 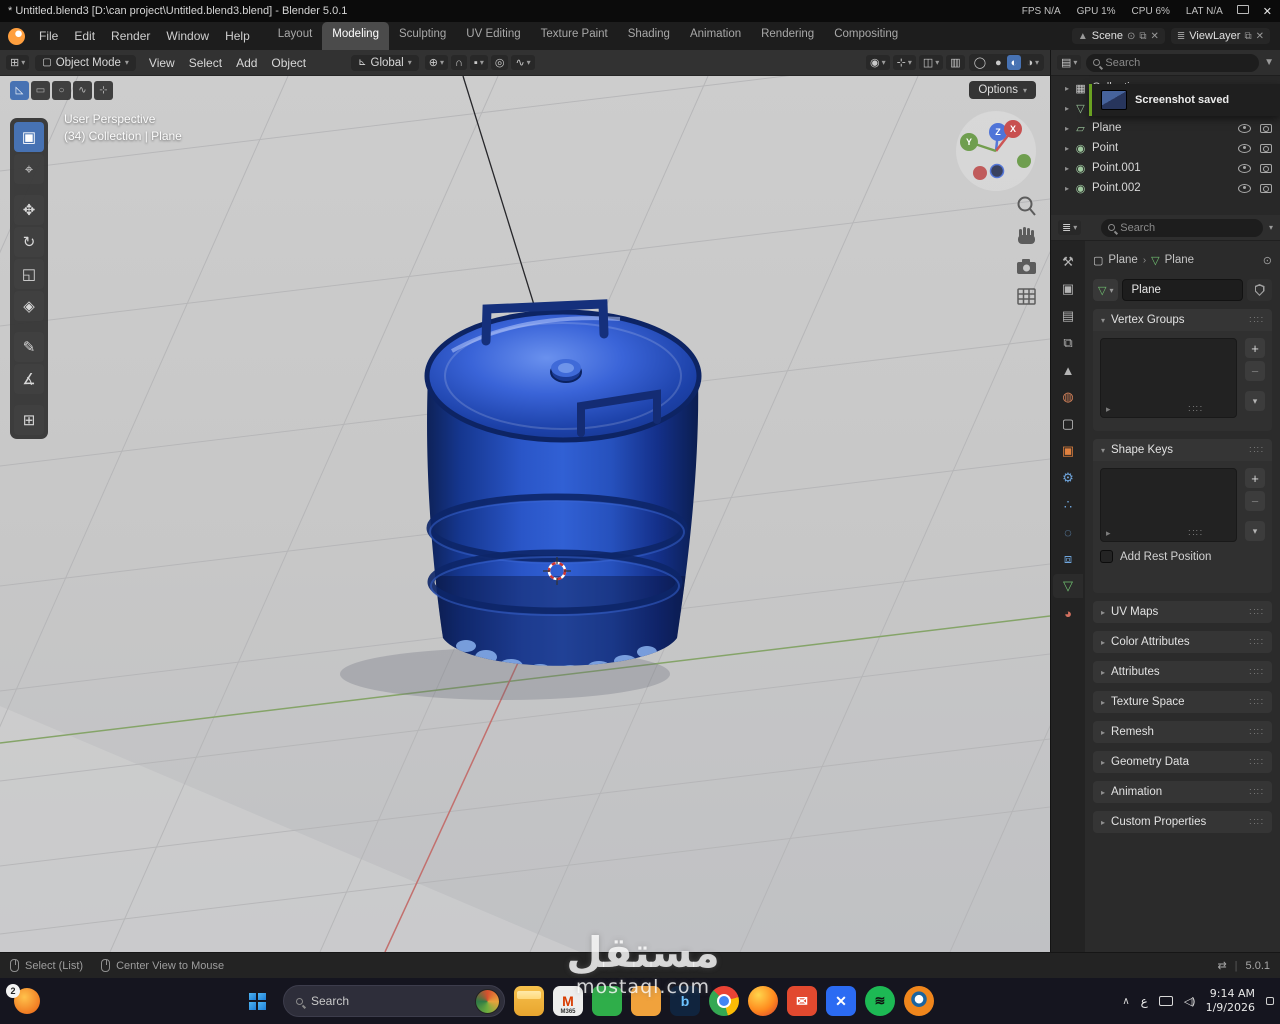 What do you see at coordinates (1182, 822) in the screenshot?
I see `collapsed-panel-header: ▸ Custom Properties ∷∷` at bounding box center [1182, 822].